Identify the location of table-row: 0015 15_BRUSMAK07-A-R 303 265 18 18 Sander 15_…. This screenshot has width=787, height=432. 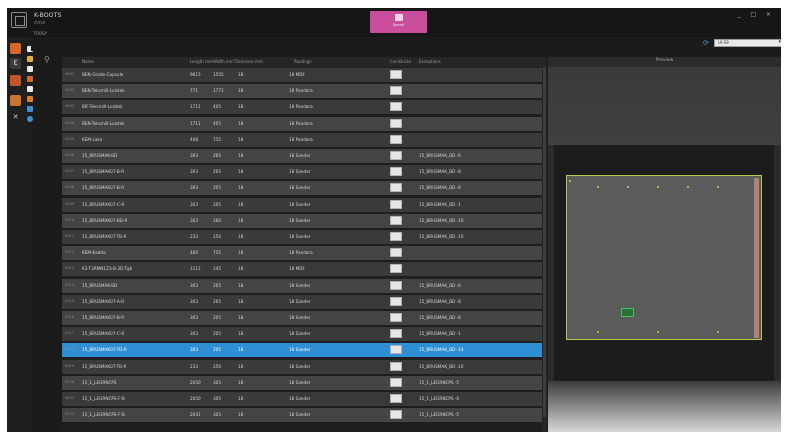
(302, 301).